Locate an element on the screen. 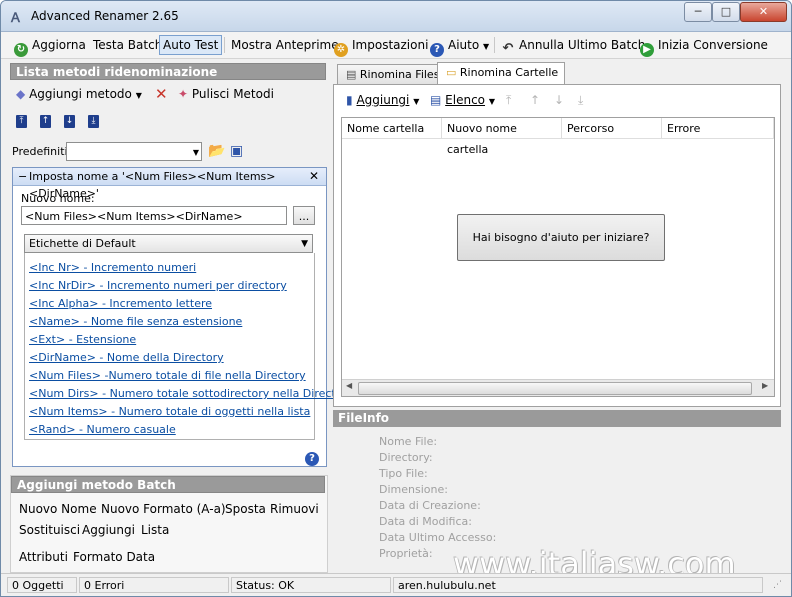 The height and width of the screenshot is (597, 792). start-button: ▶ Inizia Conversione is located at coordinates (704, 46).